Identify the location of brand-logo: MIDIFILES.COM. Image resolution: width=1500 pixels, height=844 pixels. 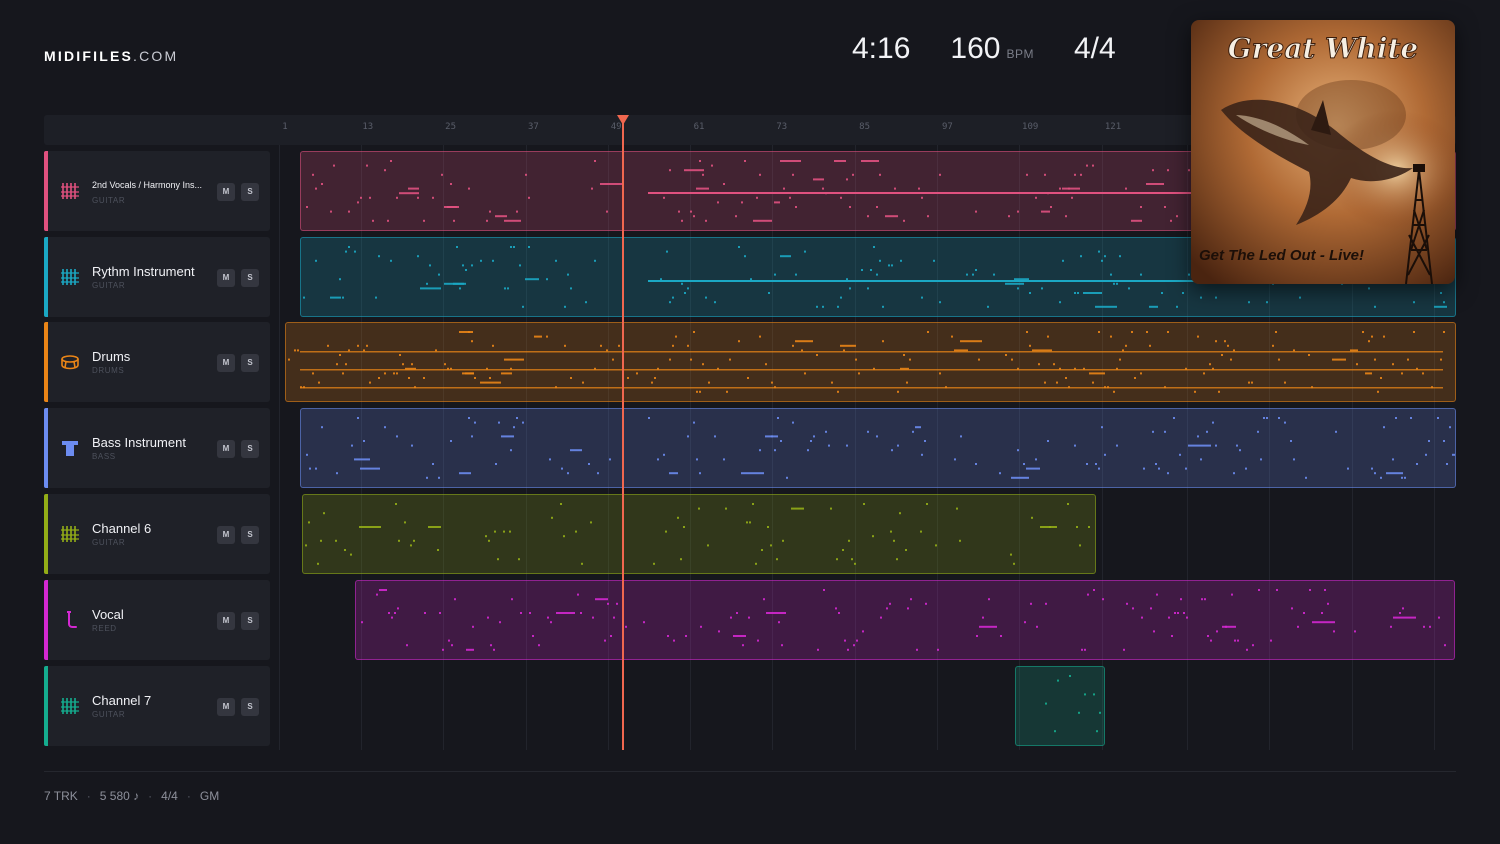
(111, 56).